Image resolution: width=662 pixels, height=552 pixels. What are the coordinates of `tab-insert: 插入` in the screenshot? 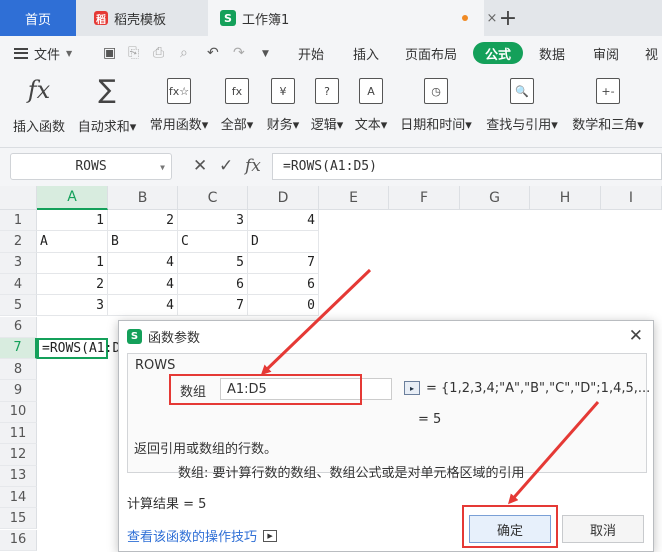 It's located at (366, 53).